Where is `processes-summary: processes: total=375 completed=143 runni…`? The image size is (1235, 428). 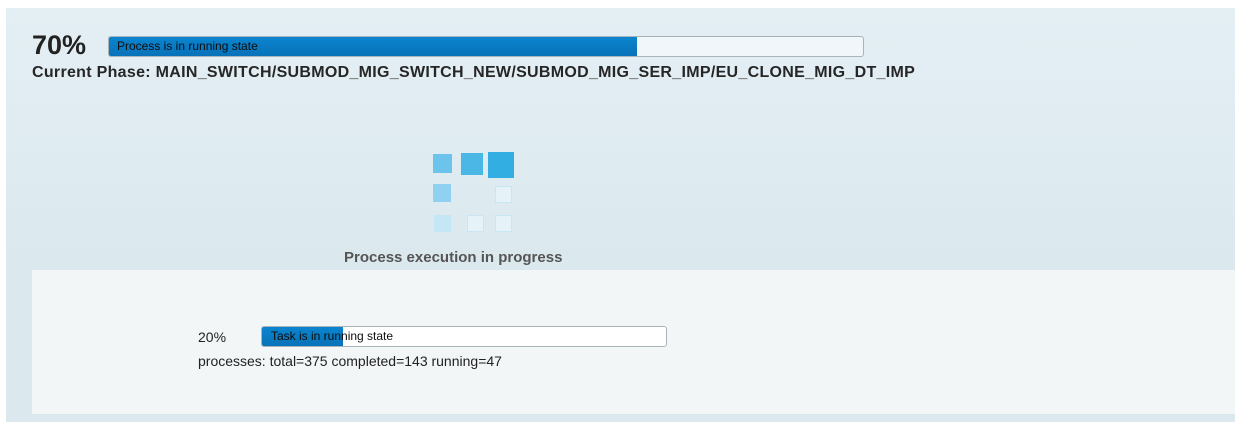 processes-summary: processes: total=375 completed=143 runni… is located at coordinates (350, 361).